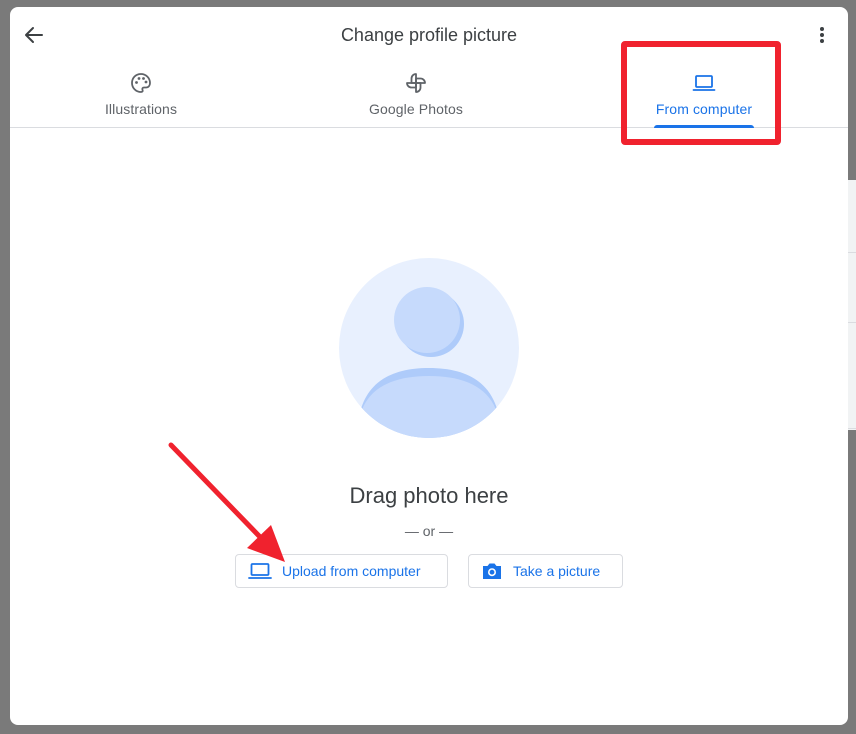 This screenshot has height=734, width=856. Describe the element at coordinates (557, 571) in the screenshot. I see `take-picture-label: Take a picture` at that location.